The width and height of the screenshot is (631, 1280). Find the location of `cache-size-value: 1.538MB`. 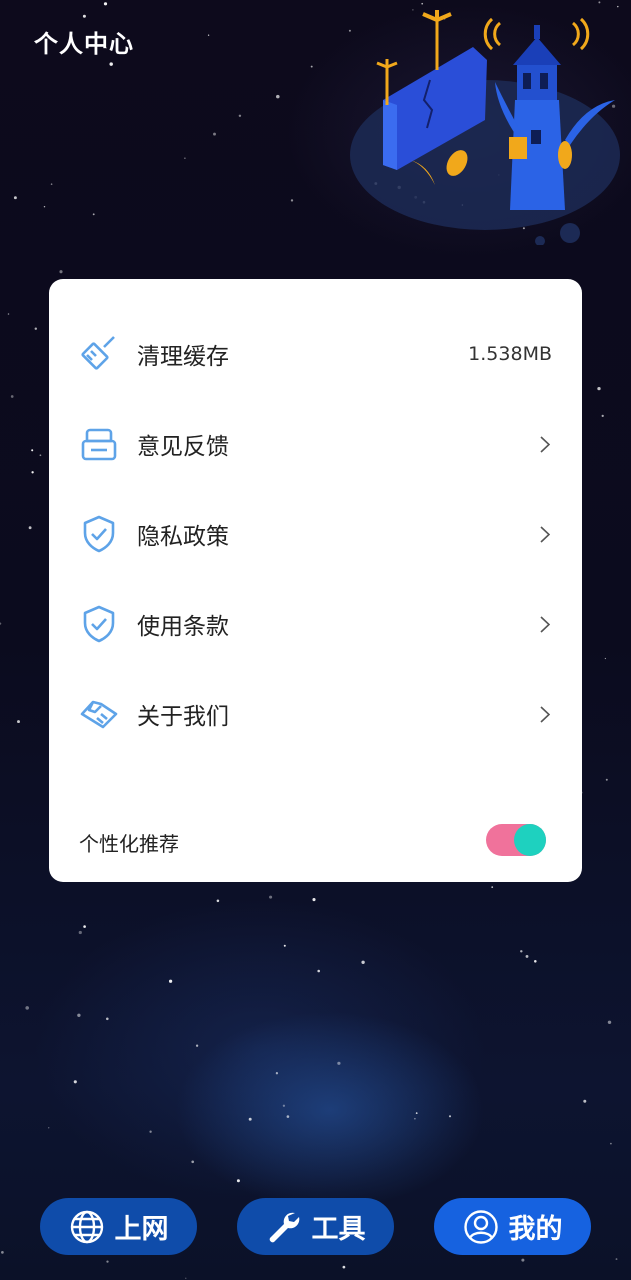

cache-size-value: 1.538MB is located at coordinates (510, 354).